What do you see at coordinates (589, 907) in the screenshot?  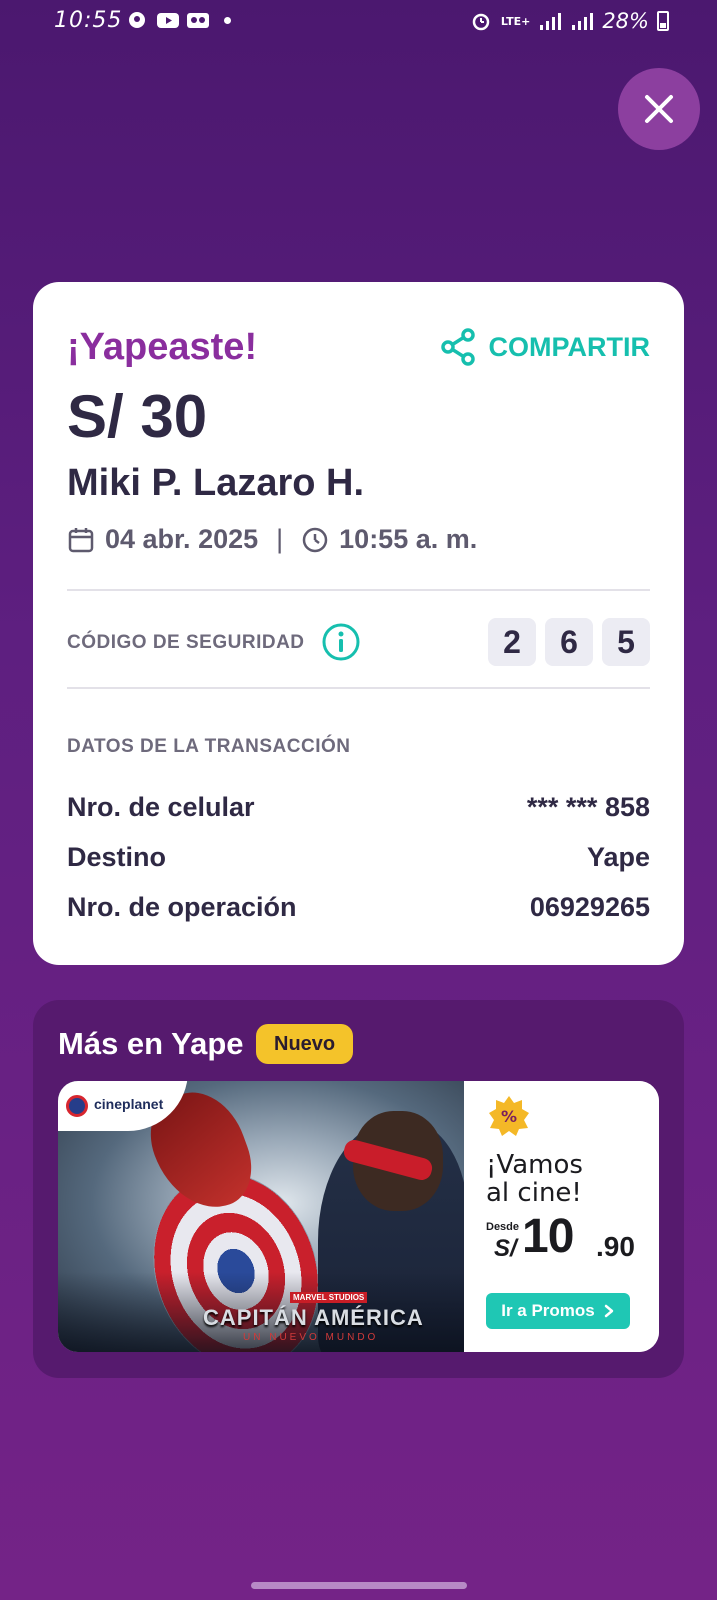 I see `row-value: 06929265` at bounding box center [589, 907].